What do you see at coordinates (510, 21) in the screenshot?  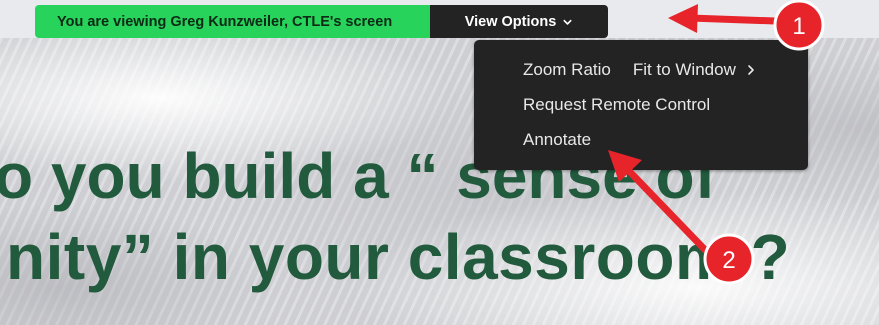 I see `view-options-label: View Options` at bounding box center [510, 21].